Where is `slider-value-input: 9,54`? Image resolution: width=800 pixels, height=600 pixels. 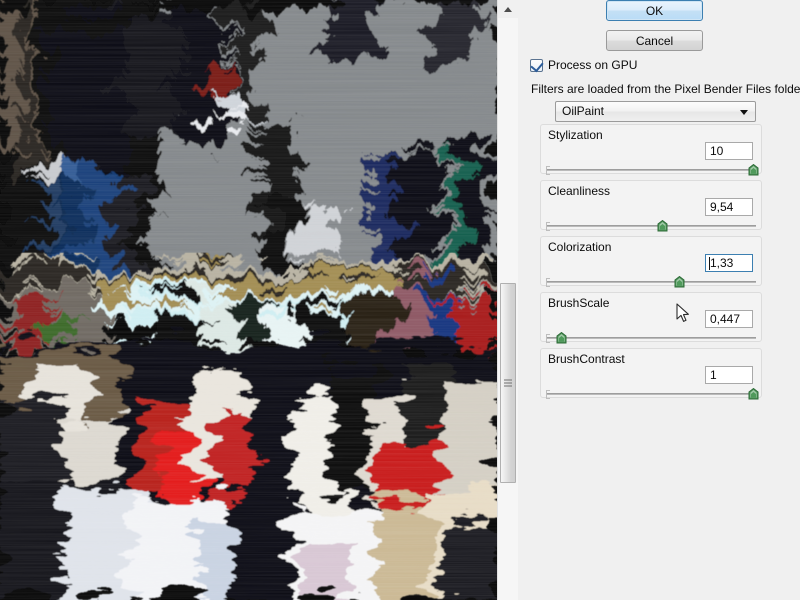 slider-value-input: 9,54 is located at coordinates (729, 207).